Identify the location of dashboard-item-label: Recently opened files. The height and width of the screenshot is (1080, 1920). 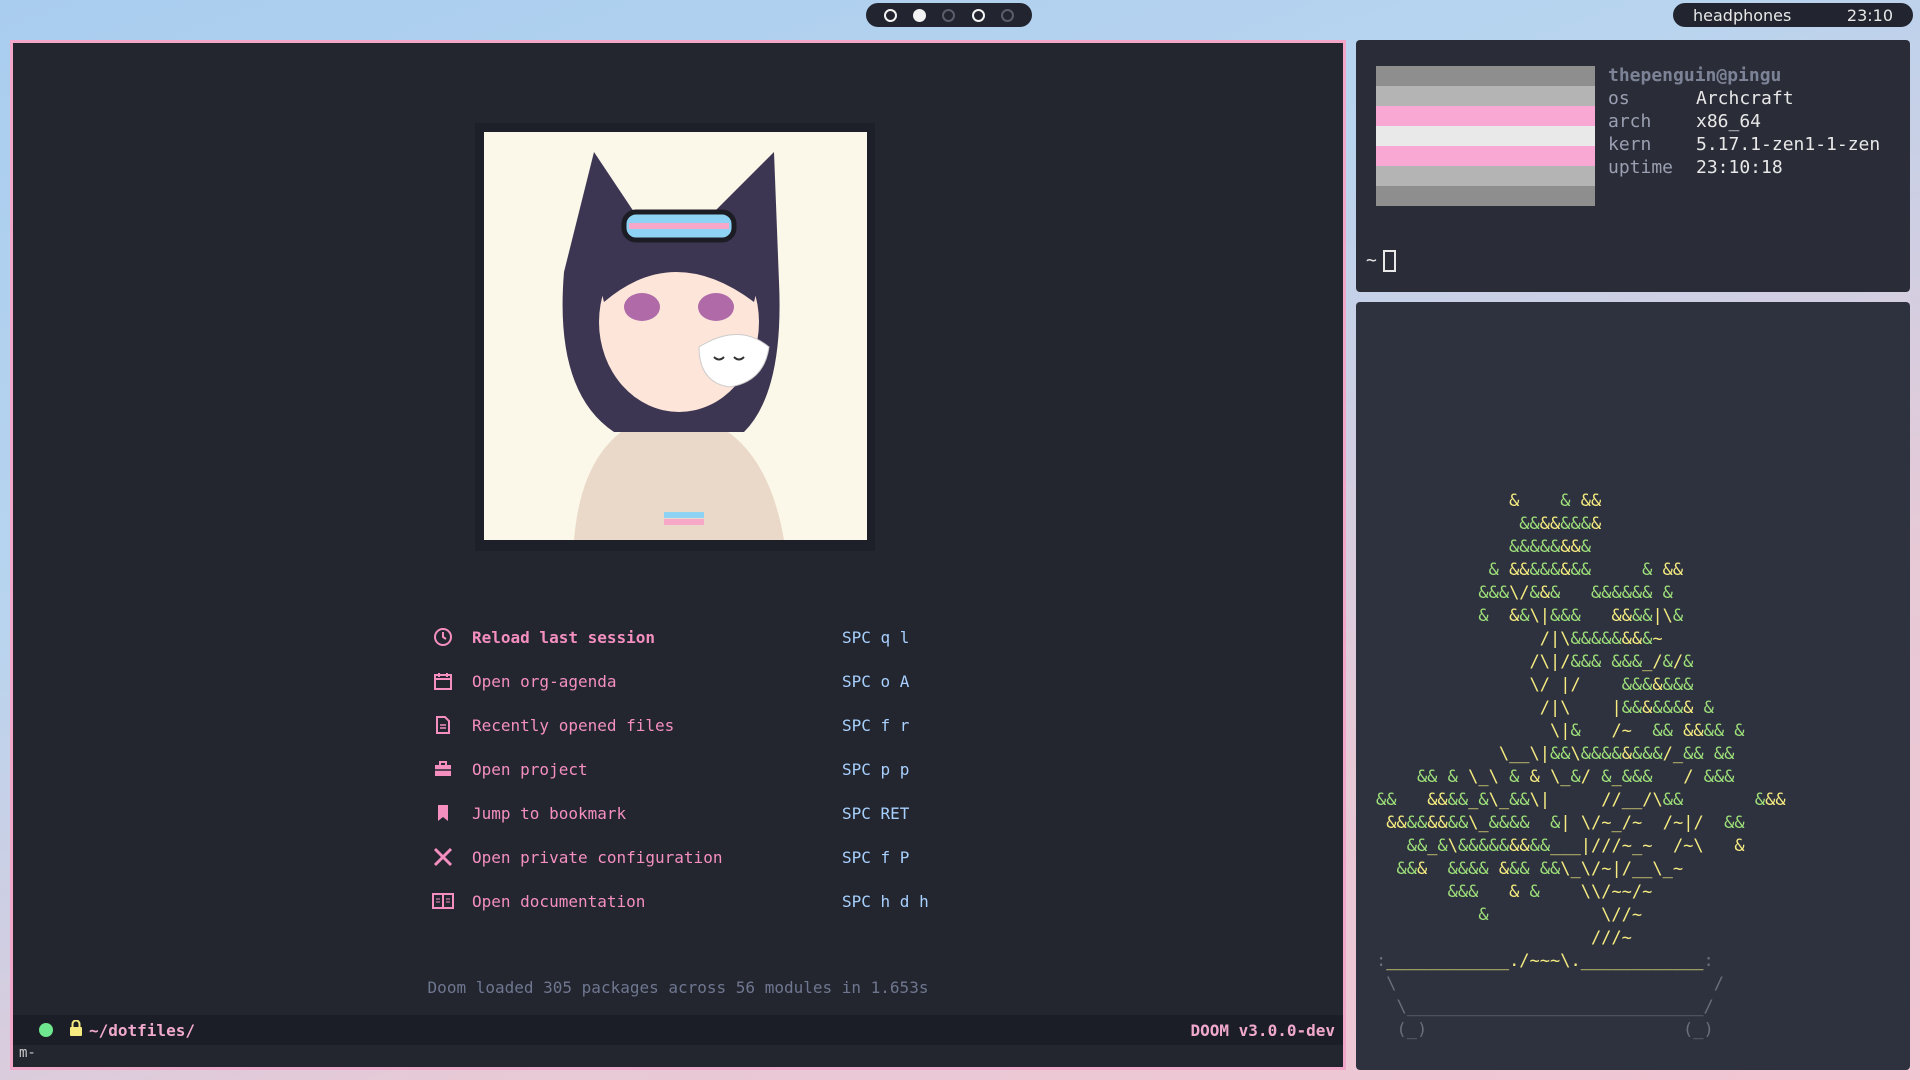
(573, 725).